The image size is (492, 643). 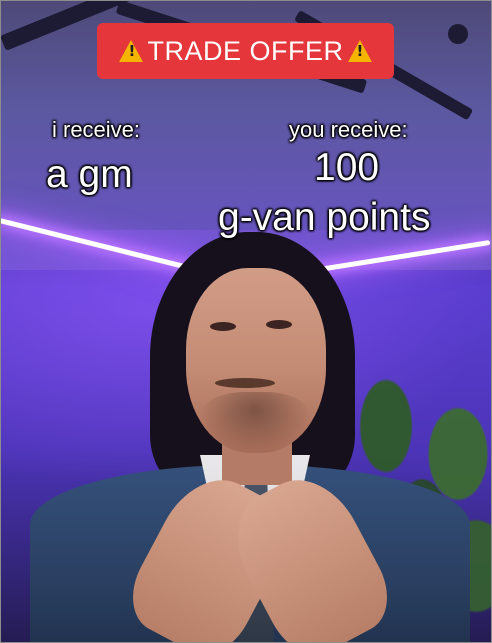 What do you see at coordinates (245, 383) in the screenshot?
I see `mustache` at bounding box center [245, 383].